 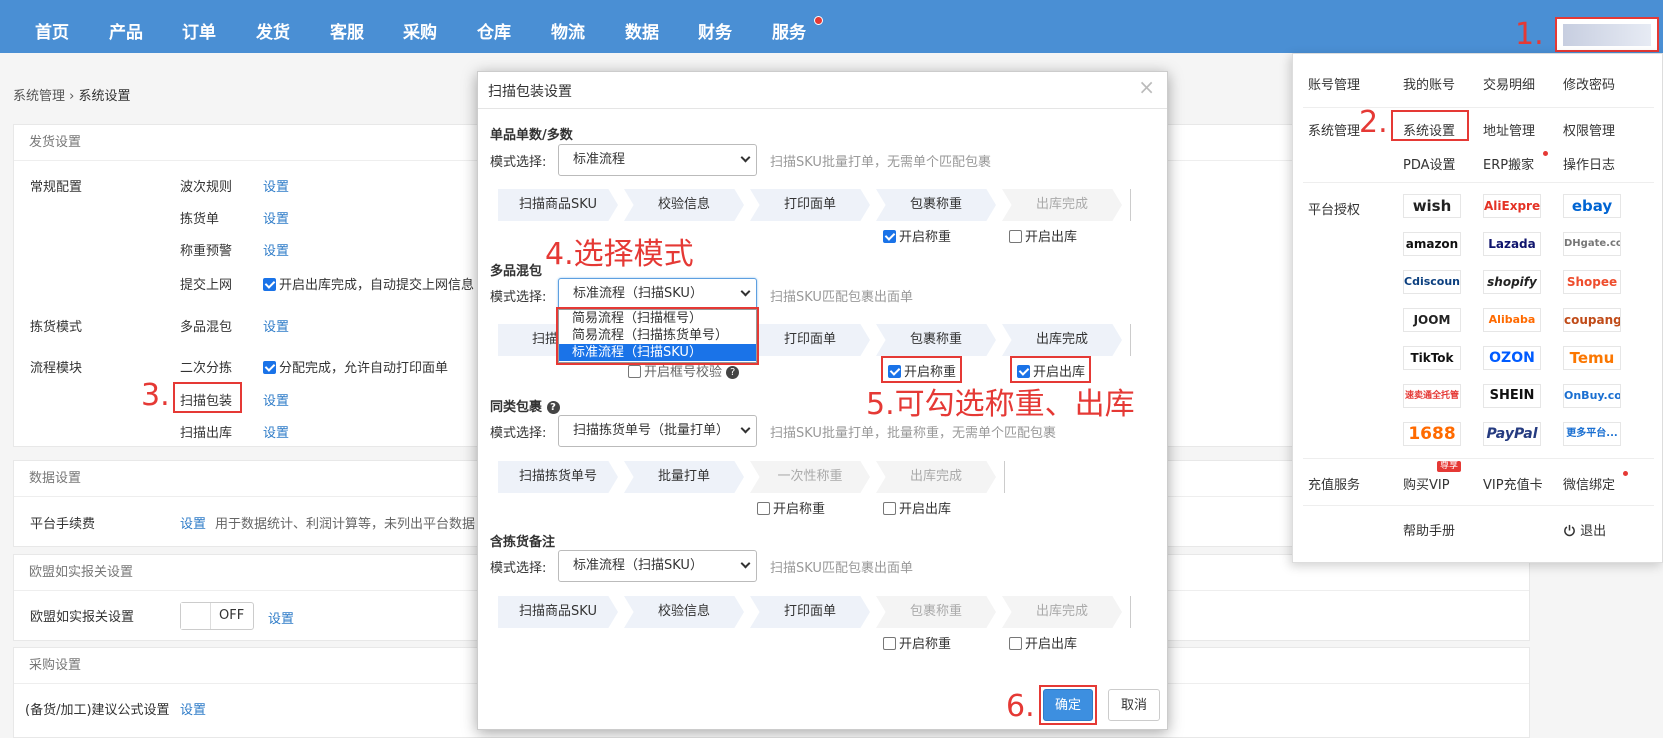 What do you see at coordinates (1015, 236) in the screenshot?
I see `single-out-checkbox` at bounding box center [1015, 236].